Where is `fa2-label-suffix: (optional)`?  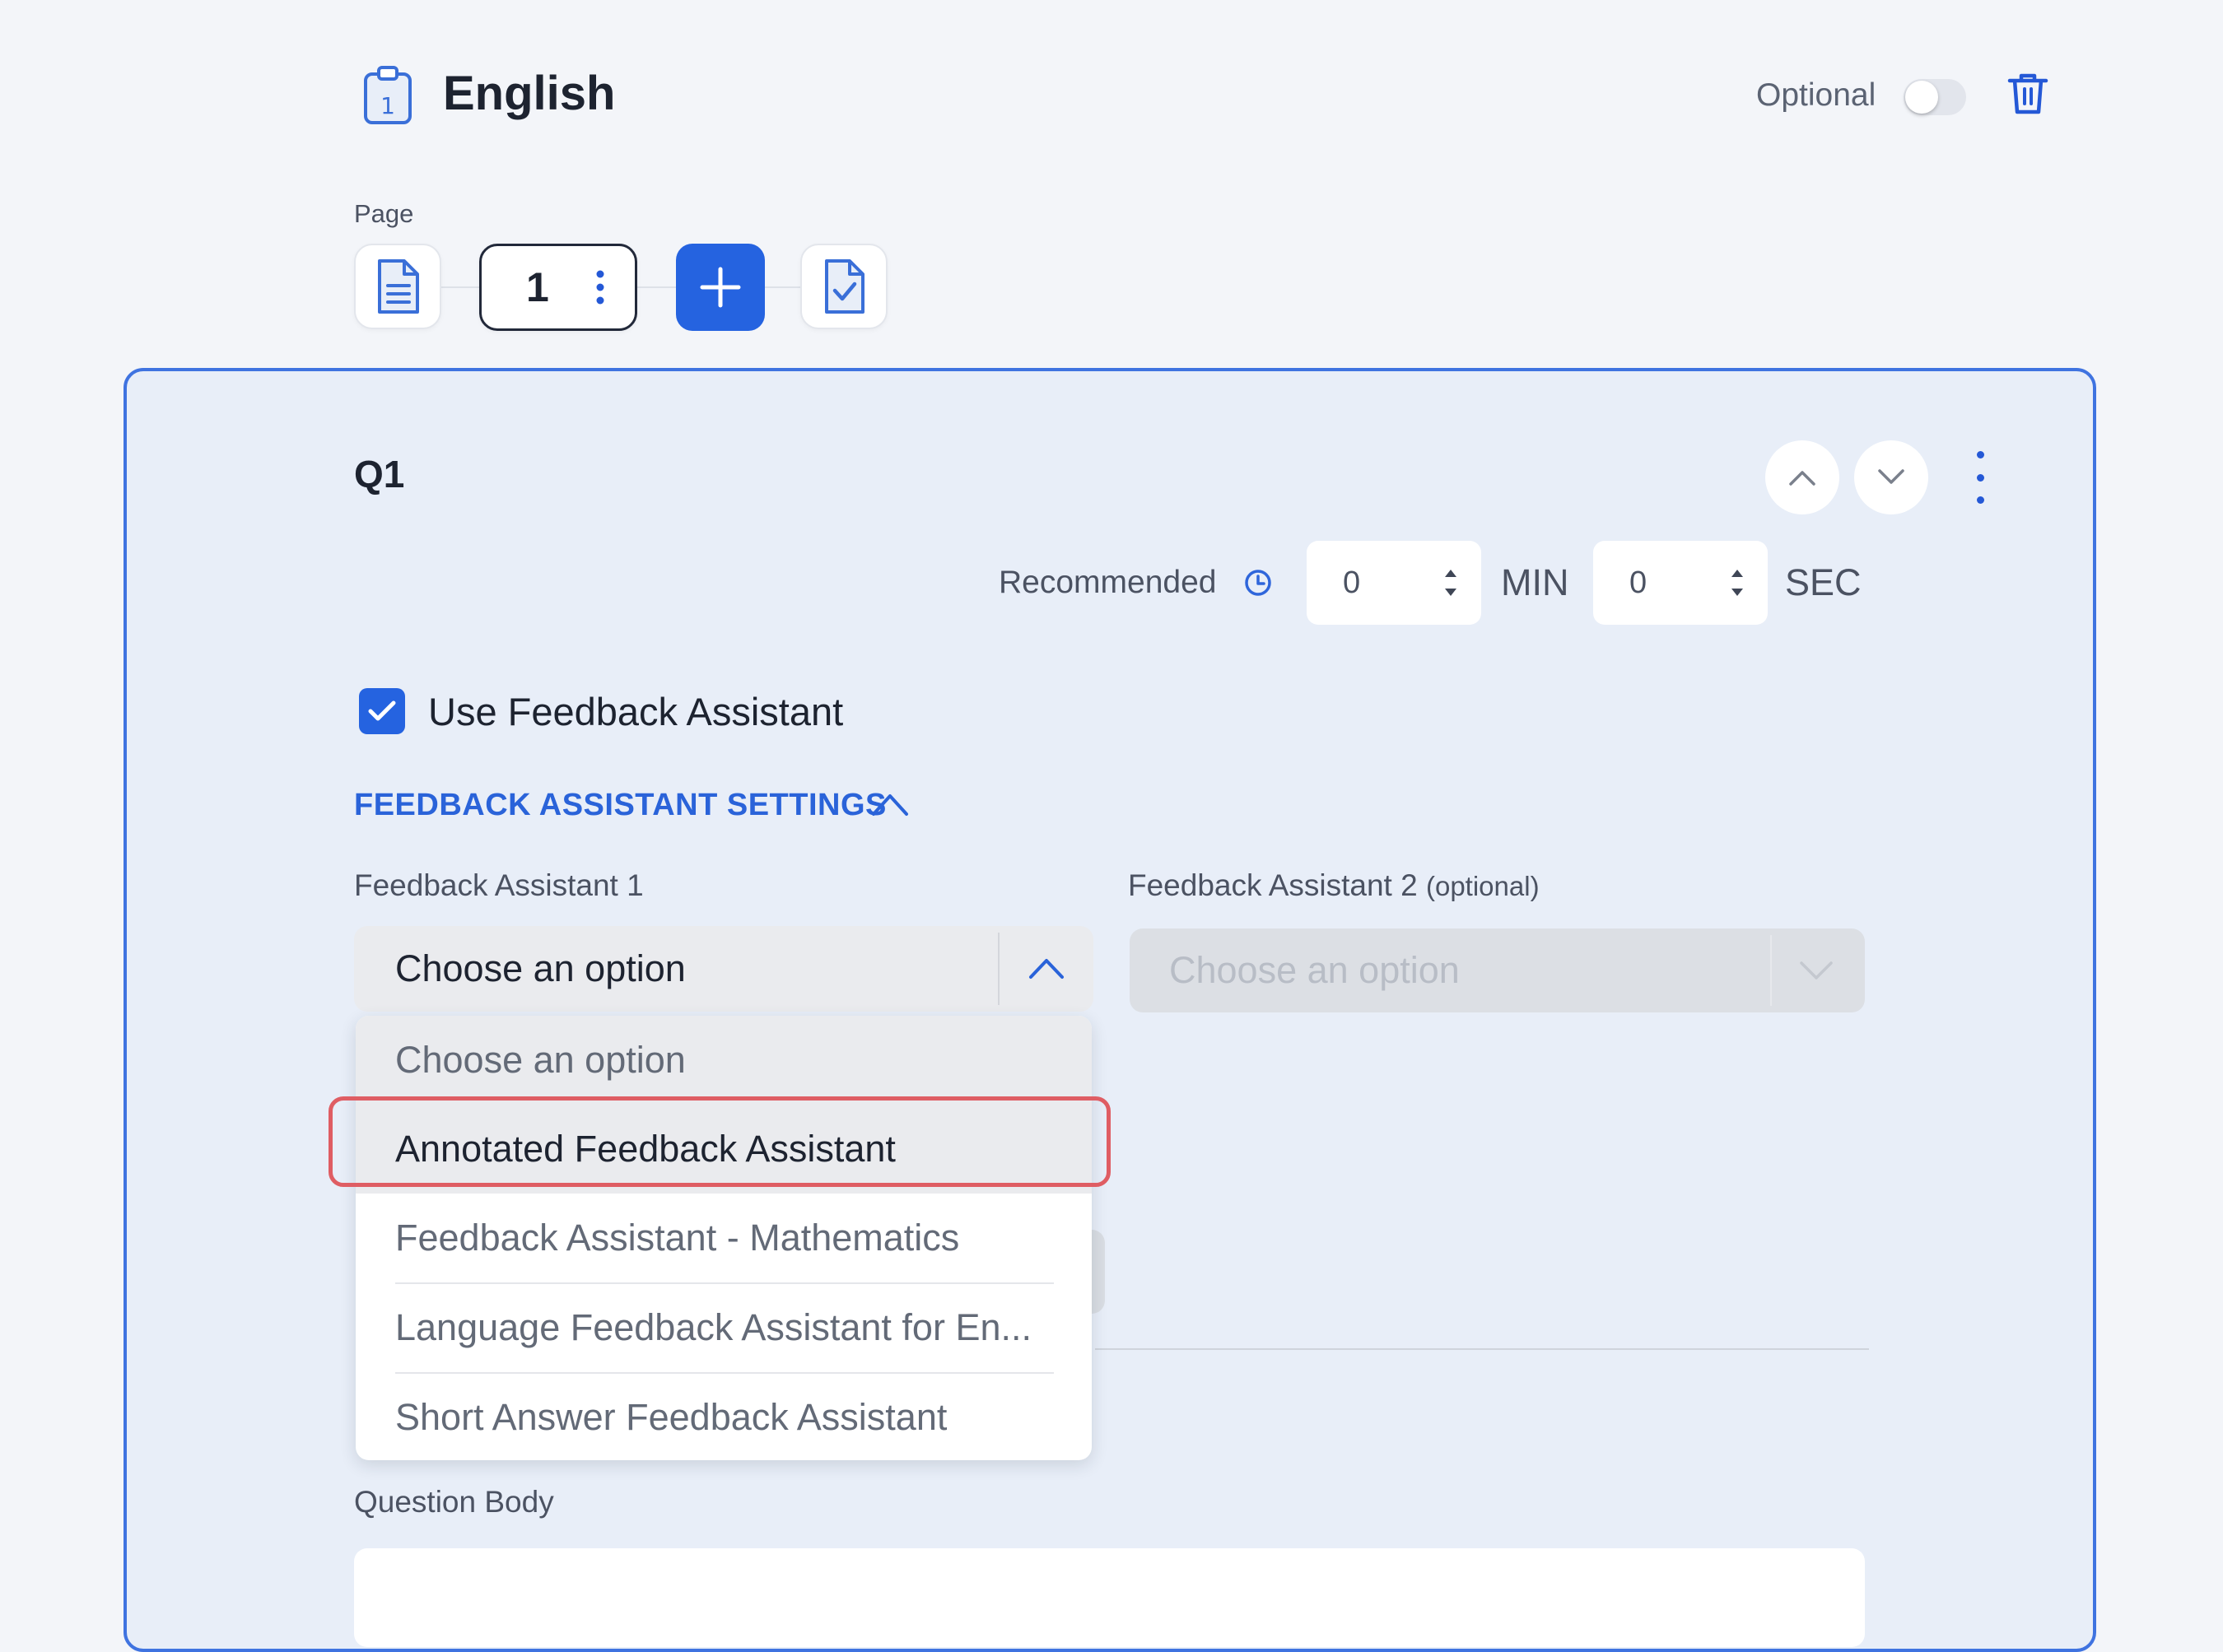 fa2-label-suffix: (optional) is located at coordinates (1482, 886).